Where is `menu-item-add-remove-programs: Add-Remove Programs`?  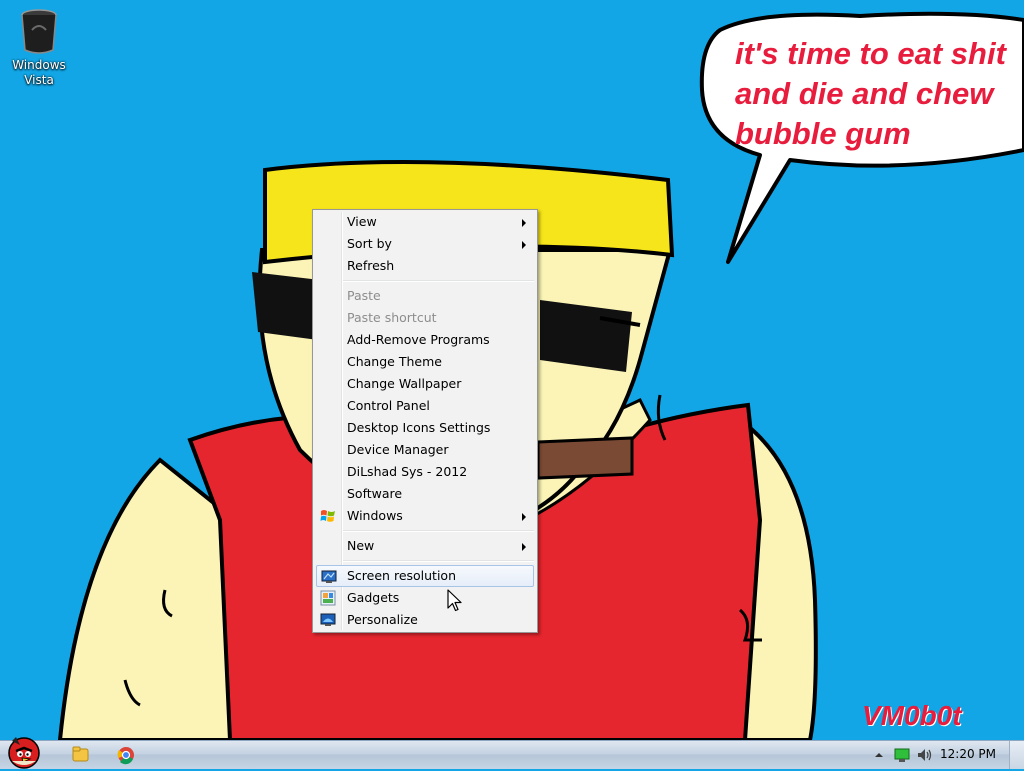
menu-item-add-remove-programs: Add-Remove Programs is located at coordinates (425, 340).